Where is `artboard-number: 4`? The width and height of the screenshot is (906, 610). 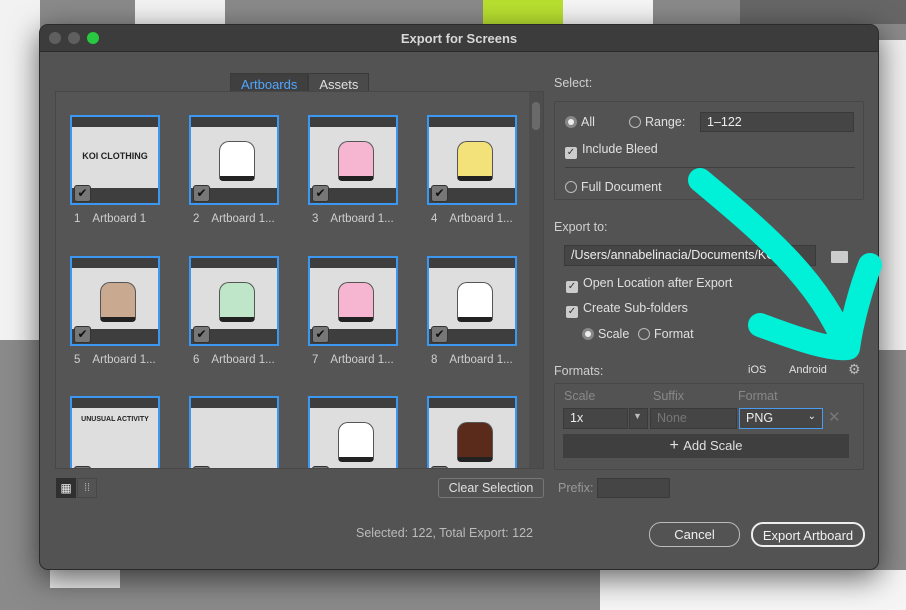
artboard-number: 4 is located at coordinates (434, 219).